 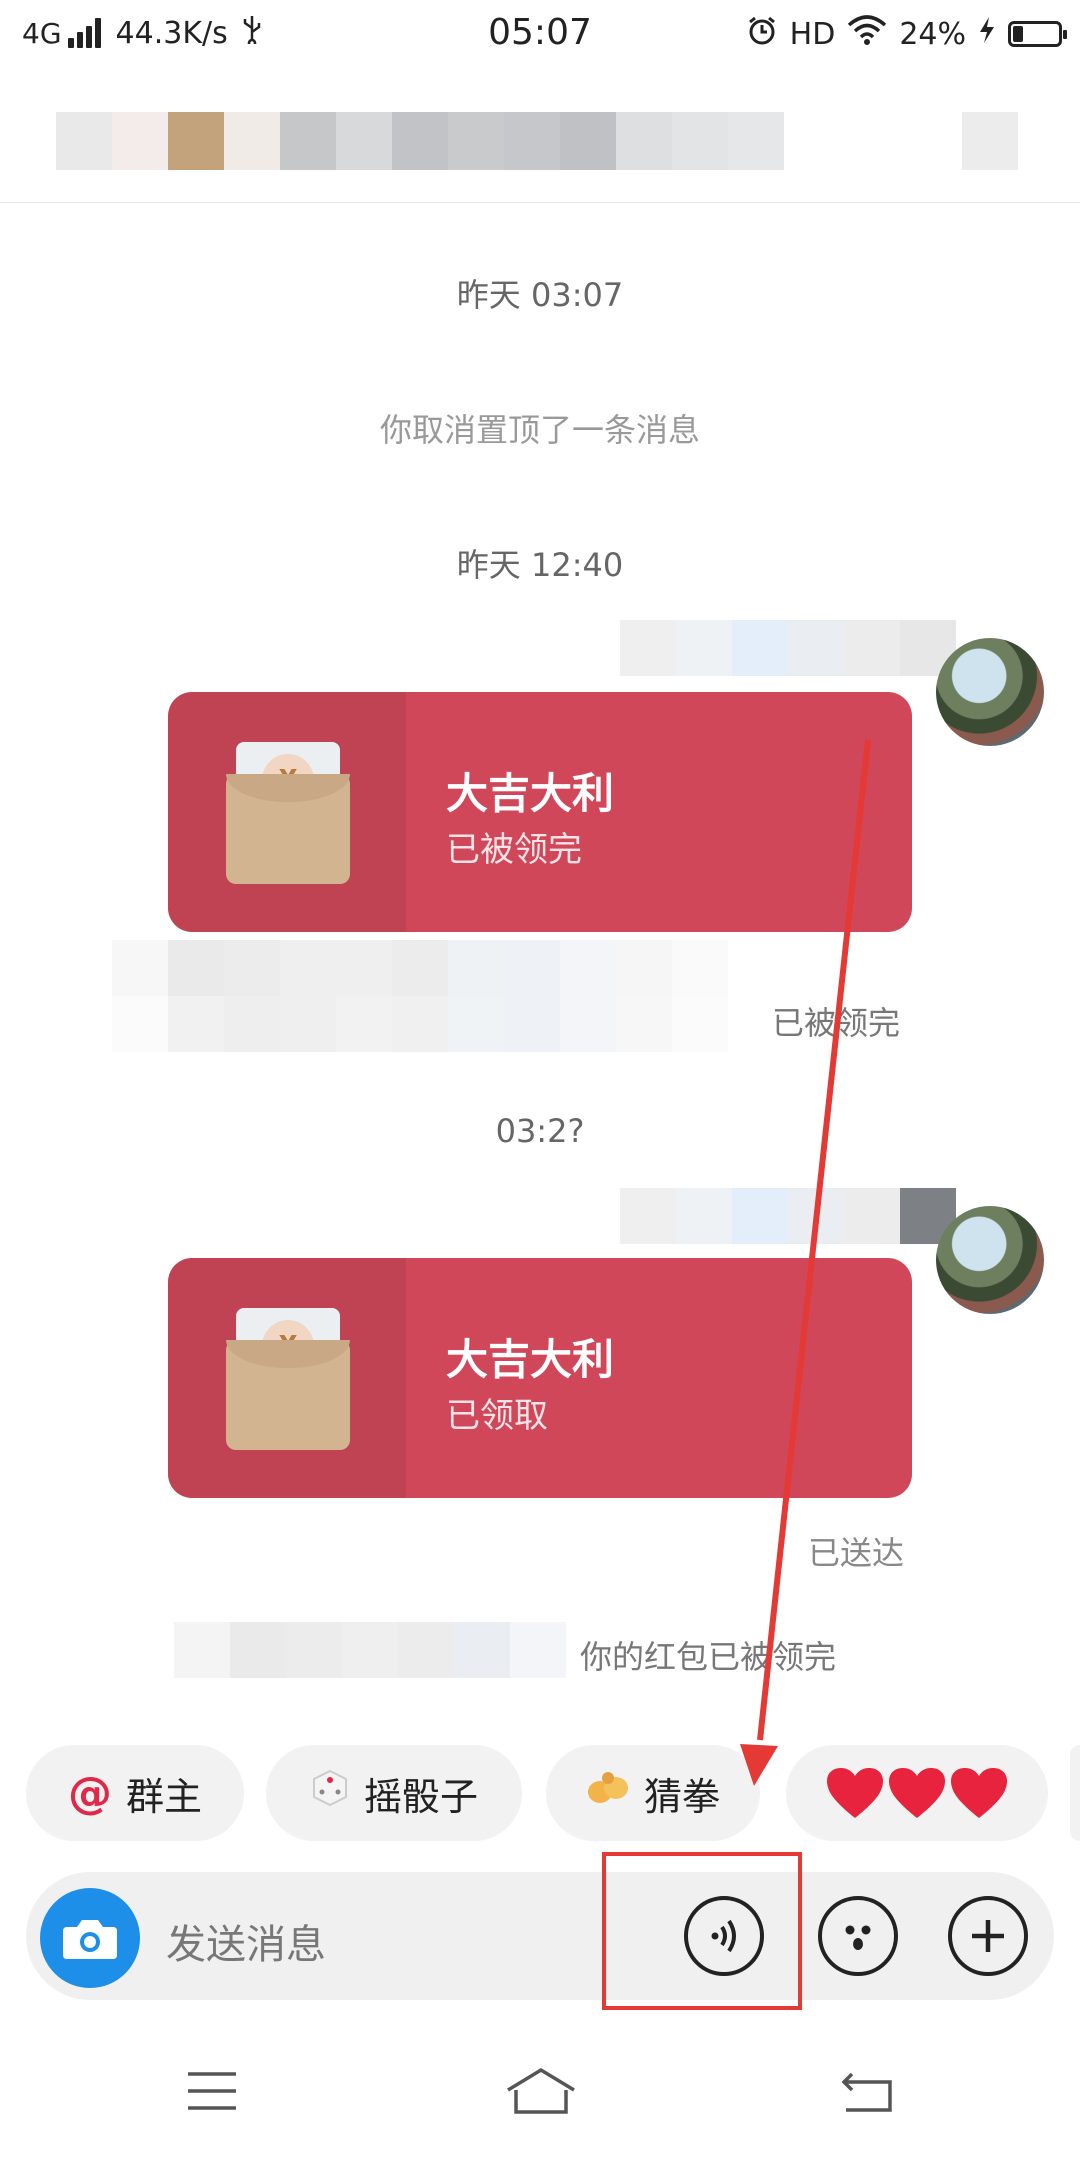 What do you see at coordinates (89, 1793) in the screenshot?
I see `at-icon: @` at bounding box center [89, 1793].